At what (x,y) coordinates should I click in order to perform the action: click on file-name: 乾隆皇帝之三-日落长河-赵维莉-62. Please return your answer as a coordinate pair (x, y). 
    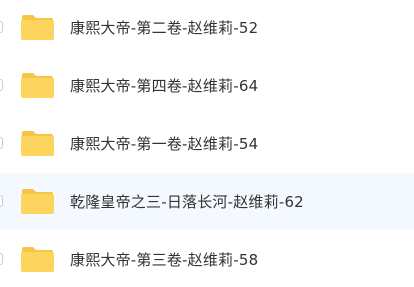
    Looking at the image, I should click on (187, 201).